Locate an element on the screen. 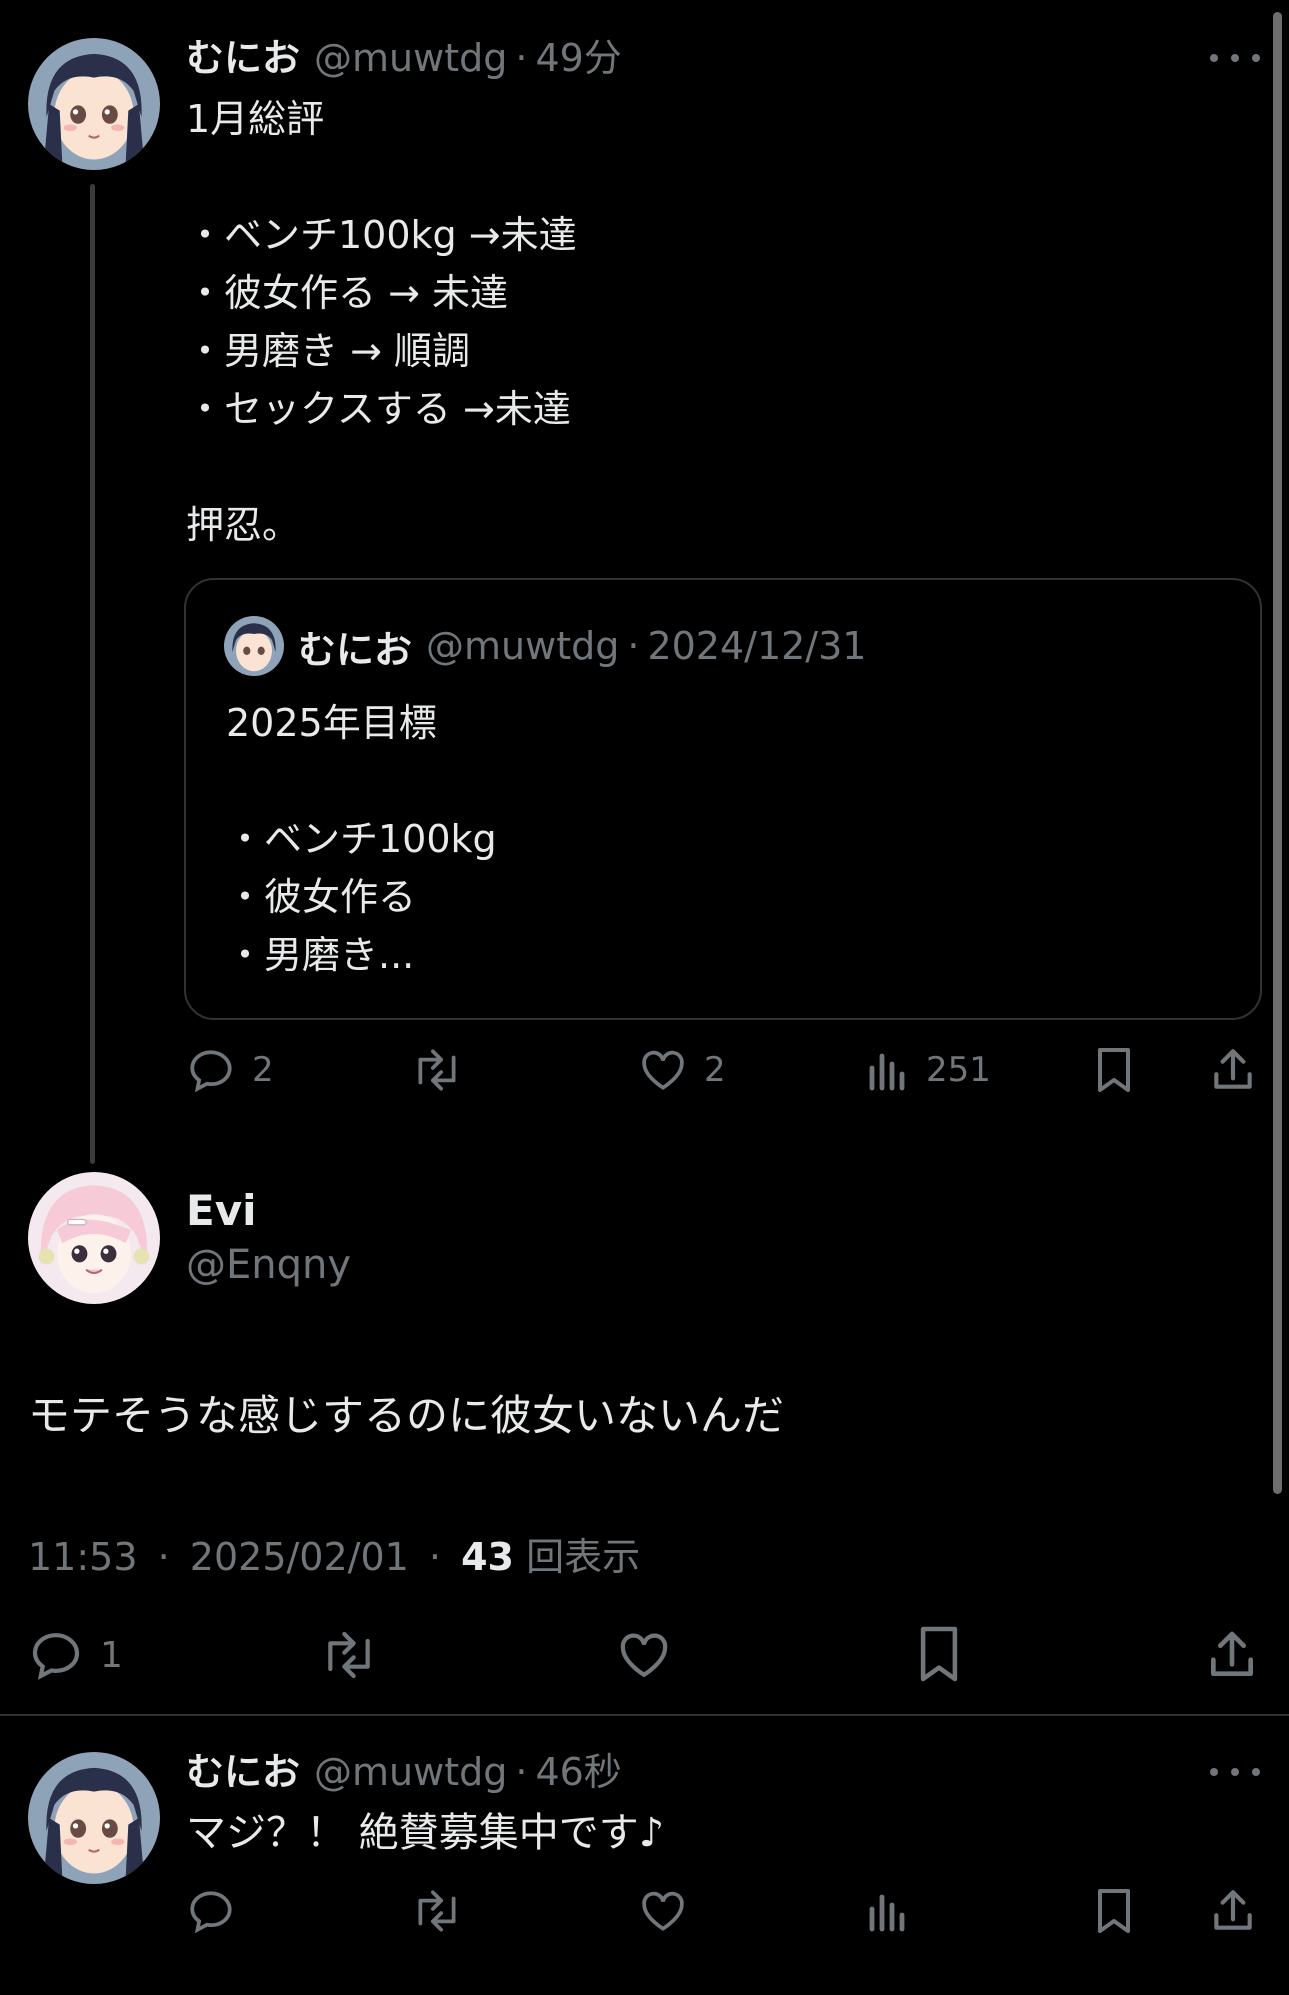 The width and height of the screenshot is (1289, 1995). quoted-author-handle: @muwtdg is located at coordinates (523, 646).